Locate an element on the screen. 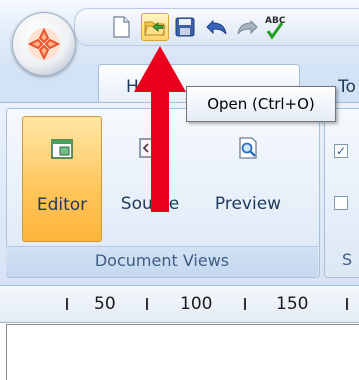 This screenshot has width=359, height=380. undo-icon is located at coordinates (216, 27).